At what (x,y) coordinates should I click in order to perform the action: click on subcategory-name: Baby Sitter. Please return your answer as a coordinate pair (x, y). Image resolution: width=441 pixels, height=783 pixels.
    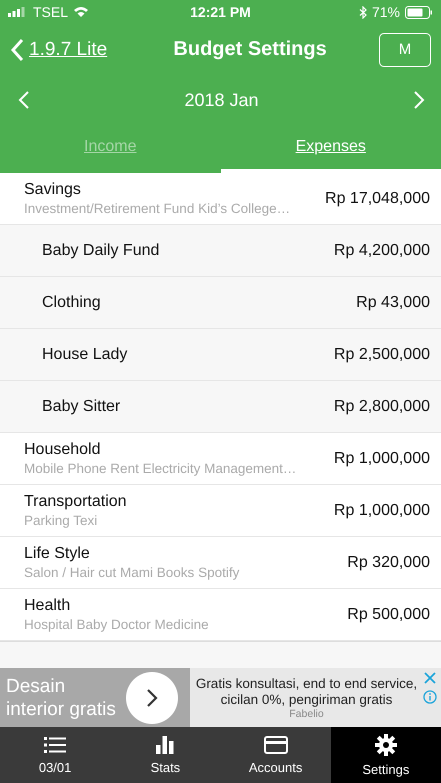
    Looking at the image, I should click on (81, 407).